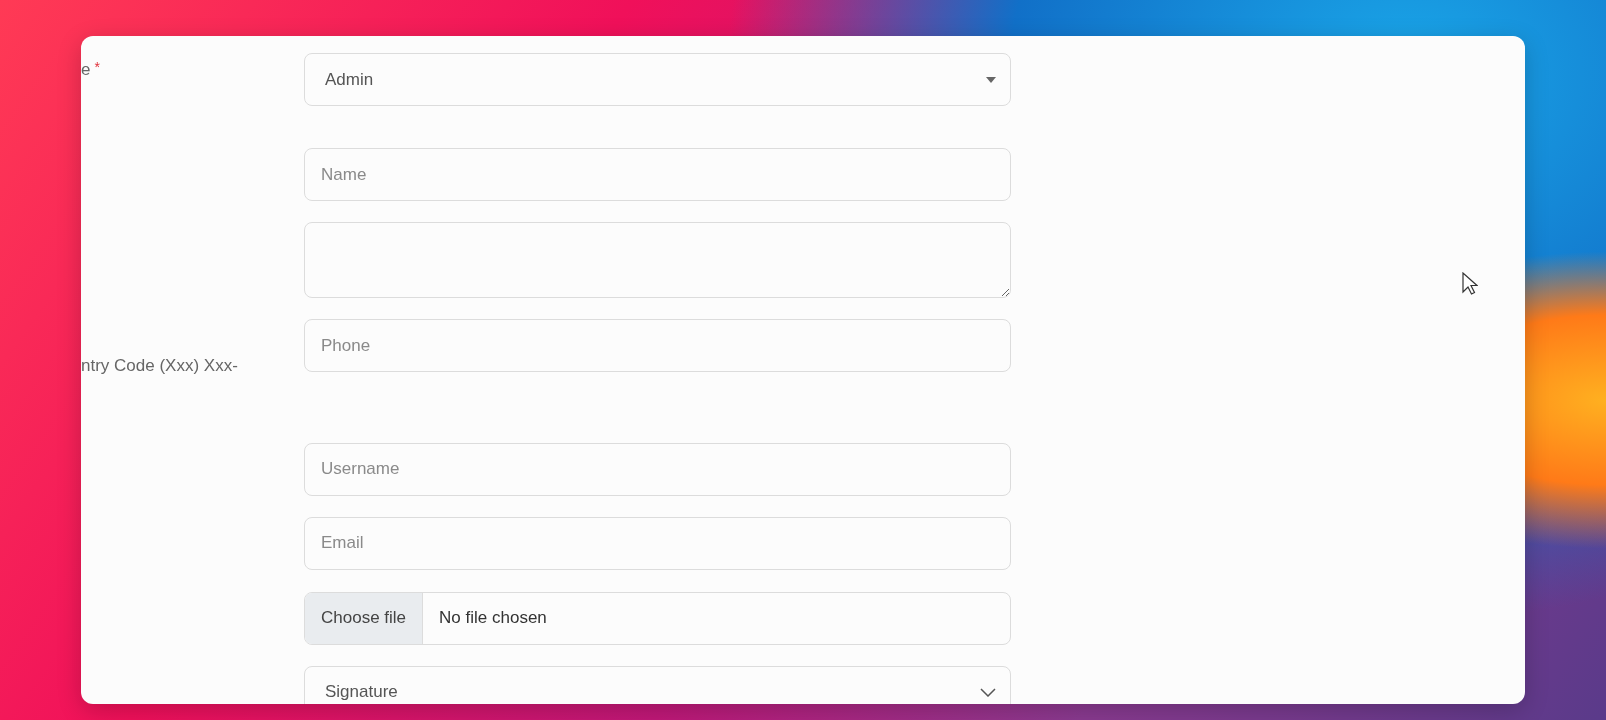 The width and height of the screenshot is (1606, 720). I want to click on field-label: ntry Code (Xxx) Xxx-, so click(159, 366).